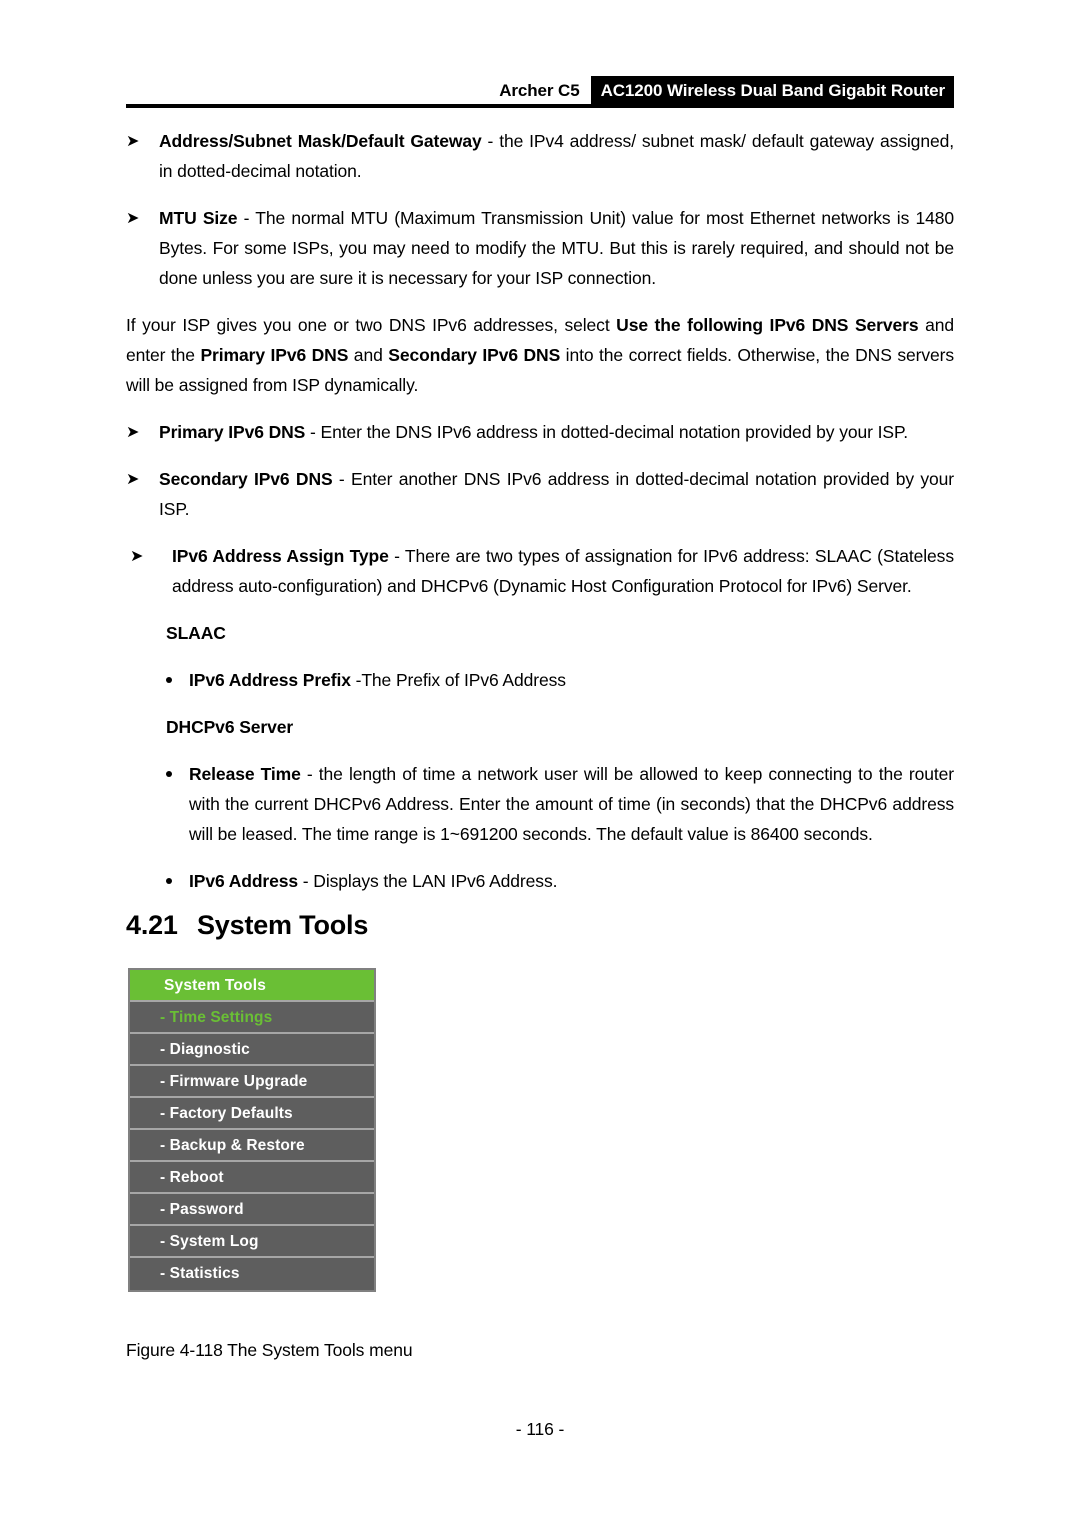 This screenshot has width=1080, height=1527. Describe the element at coordinates (230, 727) in the screenshot. I see `subheading-dhcpv6-server: DHCPv6 Server` at that location.